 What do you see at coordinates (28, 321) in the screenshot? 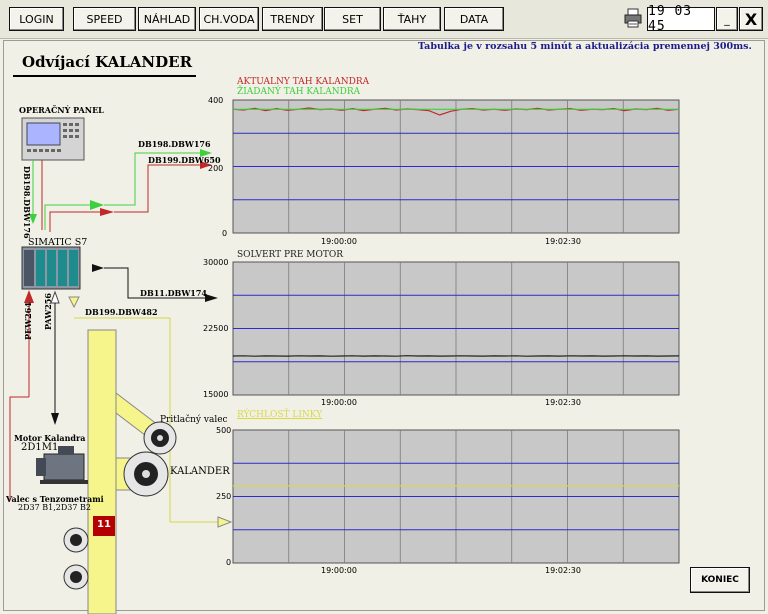
I see `pew-label: PEW264` at bounding box center [28, 321].